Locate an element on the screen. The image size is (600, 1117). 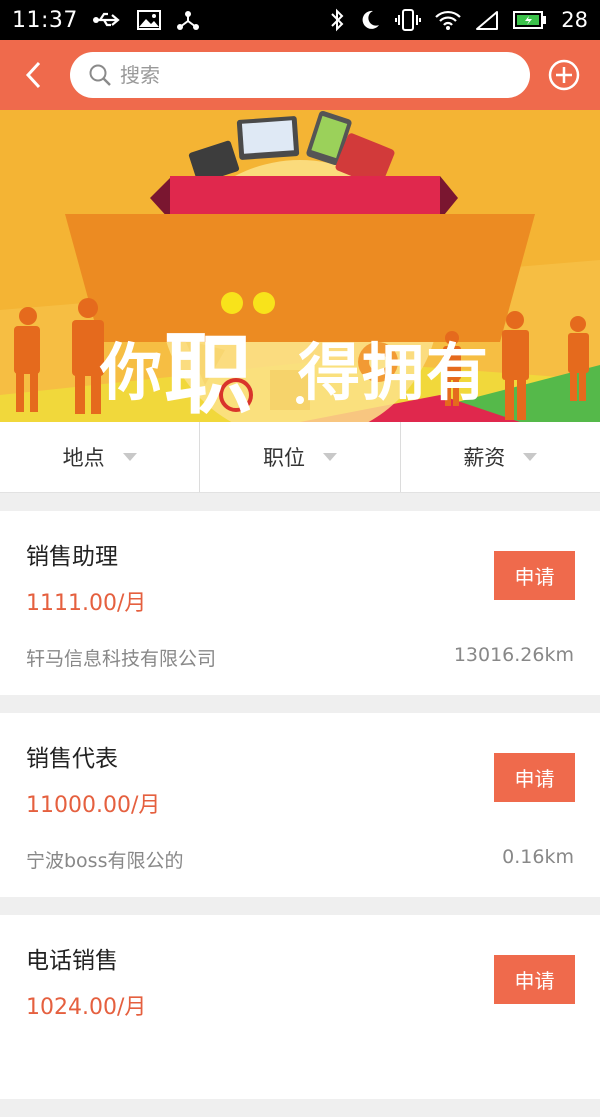
filter-salary: 薪资 is located at coordinates (500, 457).